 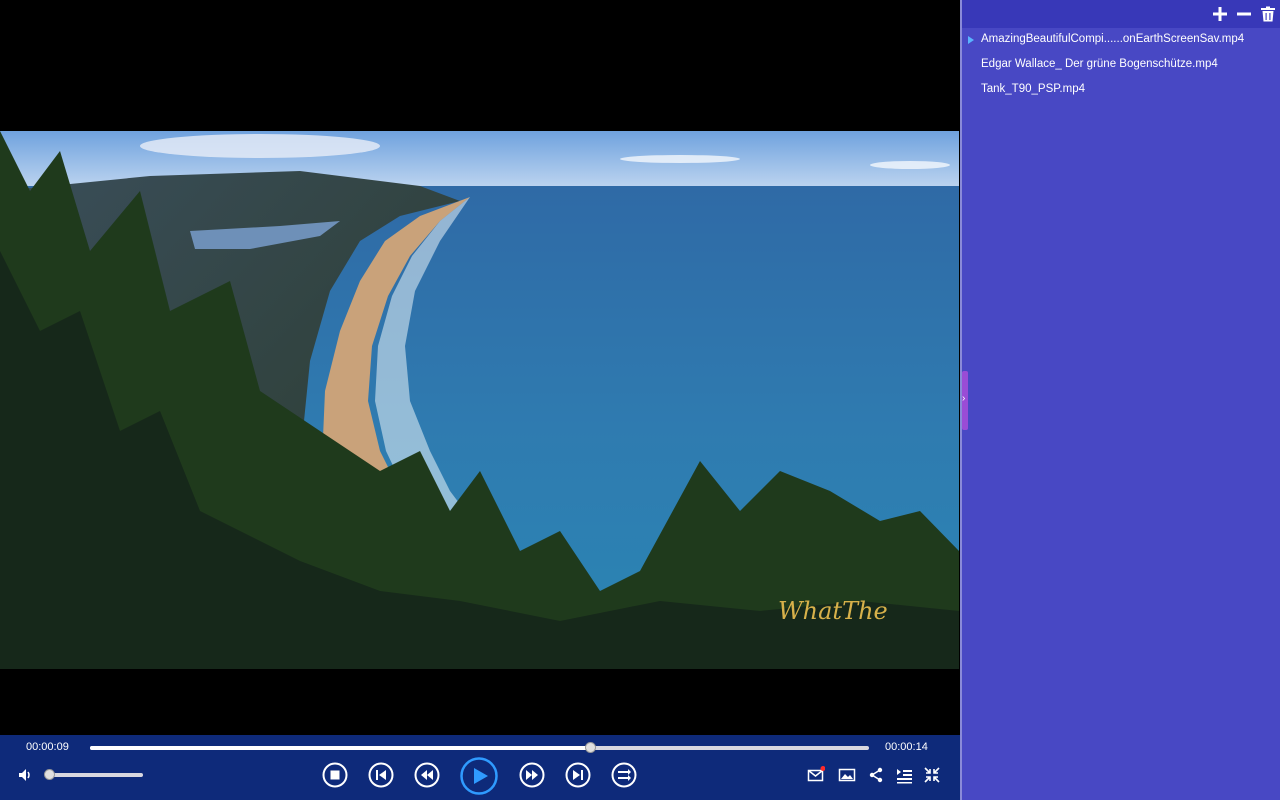 I want to click on collapse-button, so click(x=932, y=775).